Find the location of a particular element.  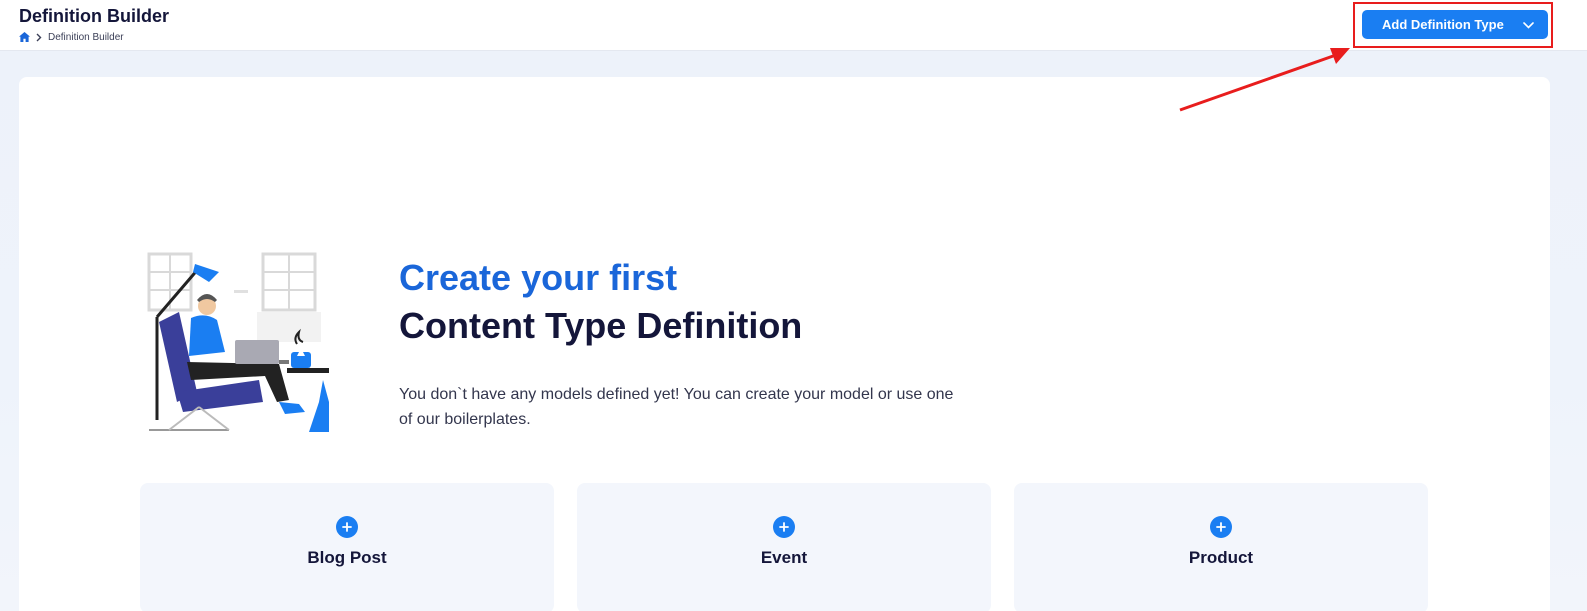

hero-title-line-2: Content Type Definition is located at coordinates (601, 325).